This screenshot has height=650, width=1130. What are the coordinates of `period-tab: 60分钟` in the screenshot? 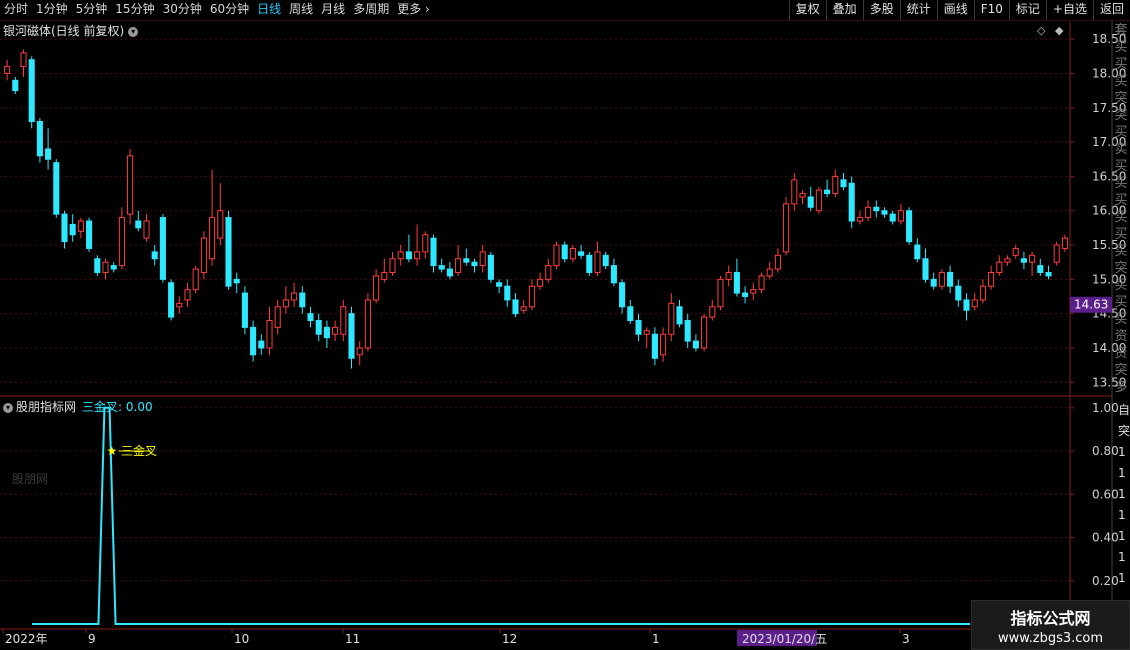 It's located at (229, 10).